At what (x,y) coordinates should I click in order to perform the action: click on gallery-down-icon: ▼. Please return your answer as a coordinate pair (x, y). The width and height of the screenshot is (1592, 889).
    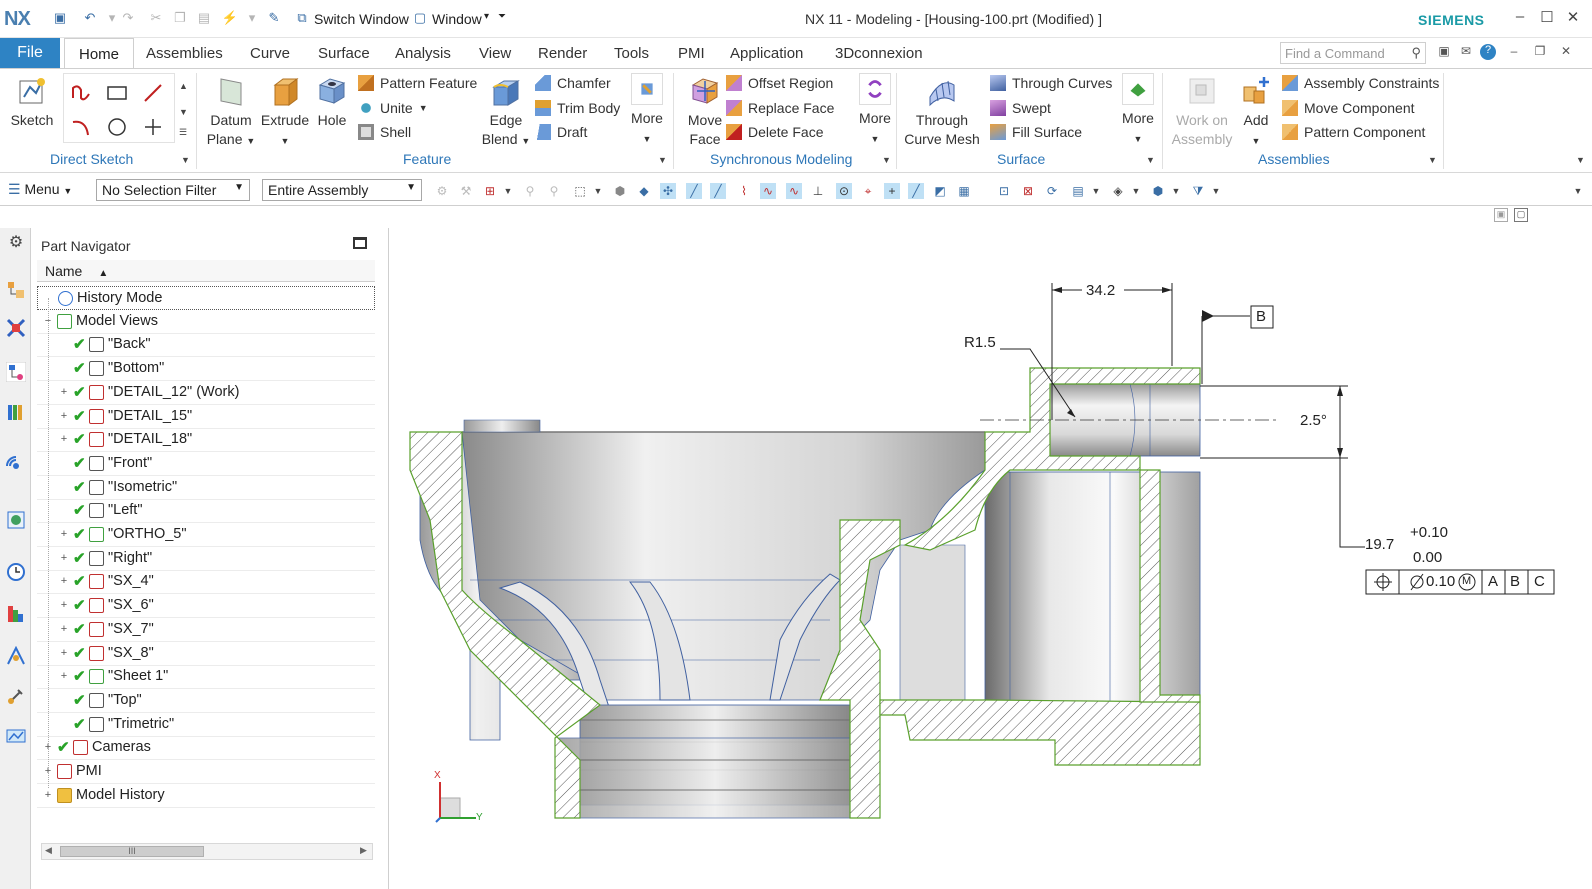
    Looking at the image, I should click on (183, 112).